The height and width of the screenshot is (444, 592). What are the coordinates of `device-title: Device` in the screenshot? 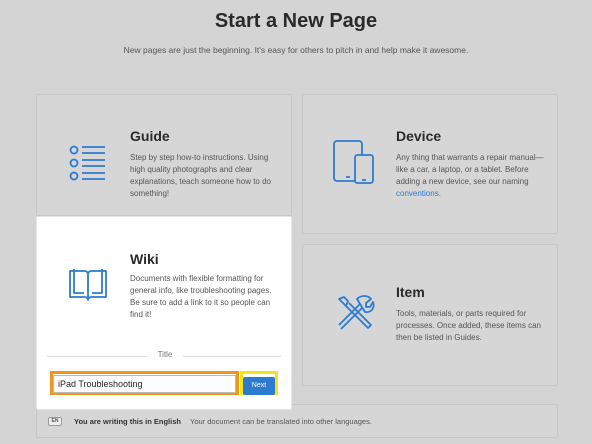 It's located at (419, 136).